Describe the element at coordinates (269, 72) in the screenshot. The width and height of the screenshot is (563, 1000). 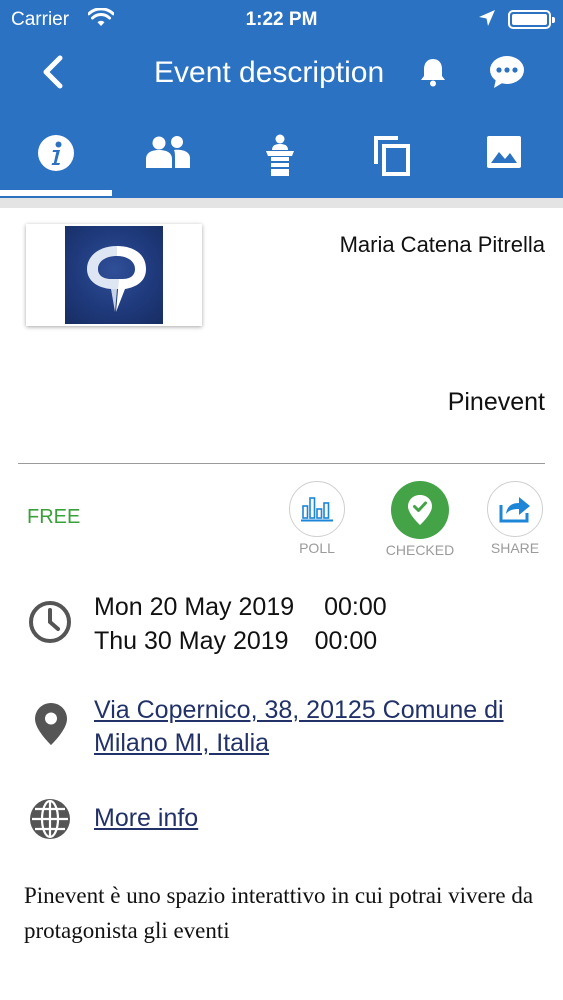
I see `page-title: Event description` at that location.